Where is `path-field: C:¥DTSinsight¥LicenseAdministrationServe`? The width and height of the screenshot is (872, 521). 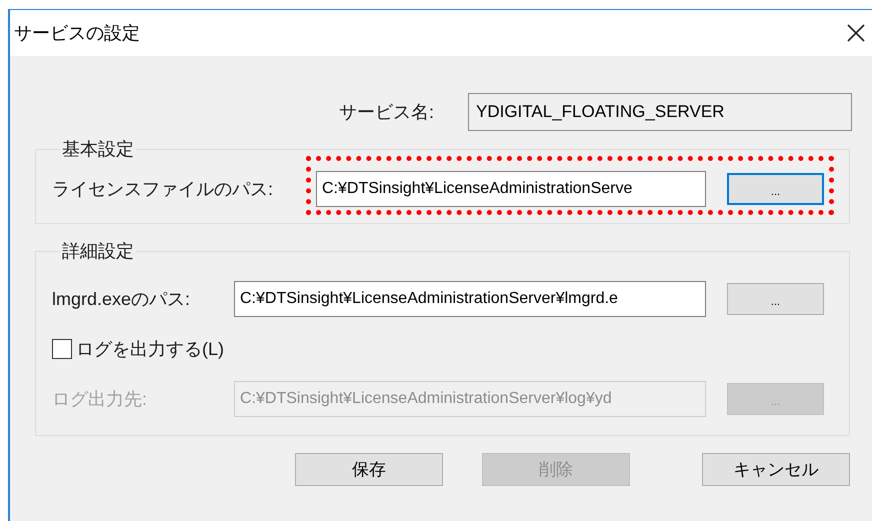 path-field: C:¥DTSinsight¥LicenseAdministrationServe is located at coordinates (511, 189).